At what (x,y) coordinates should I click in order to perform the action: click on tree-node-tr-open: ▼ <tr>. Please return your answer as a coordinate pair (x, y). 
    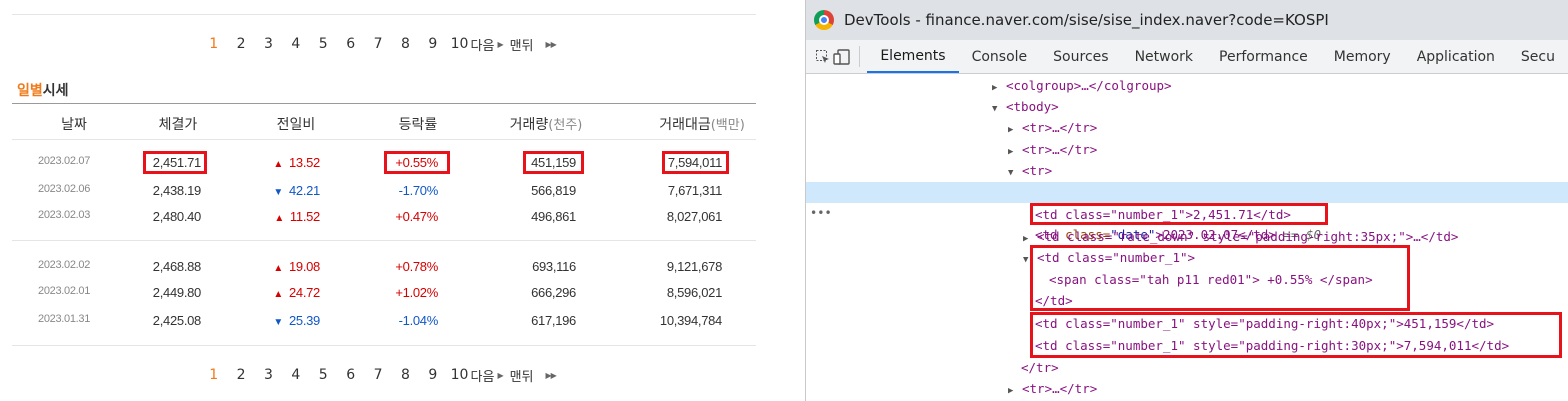
    Looking at the image, I should click on (1030, 170).